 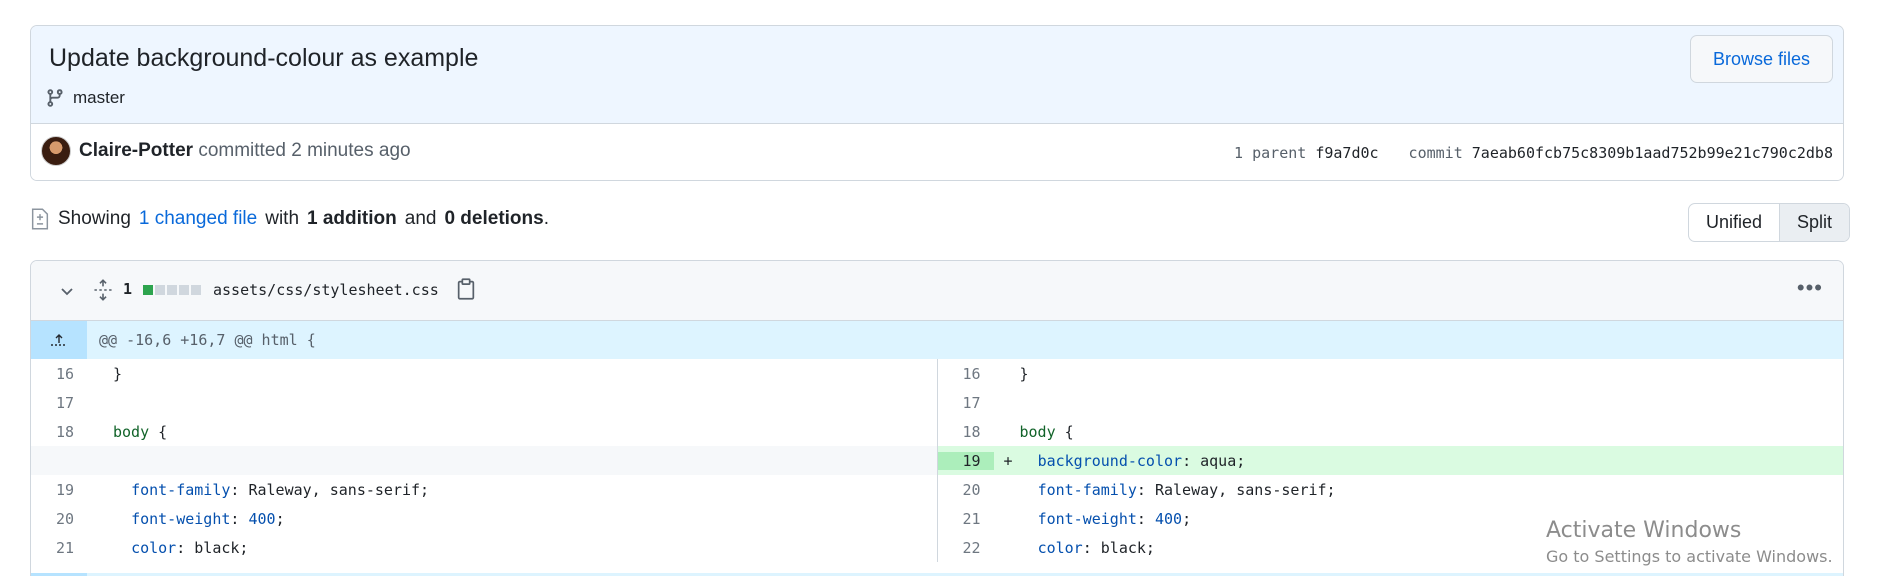 What do you see at coordinates (966, 548) in the screenshot?
I see `line-number: 22` at bounding box center [966, 548].